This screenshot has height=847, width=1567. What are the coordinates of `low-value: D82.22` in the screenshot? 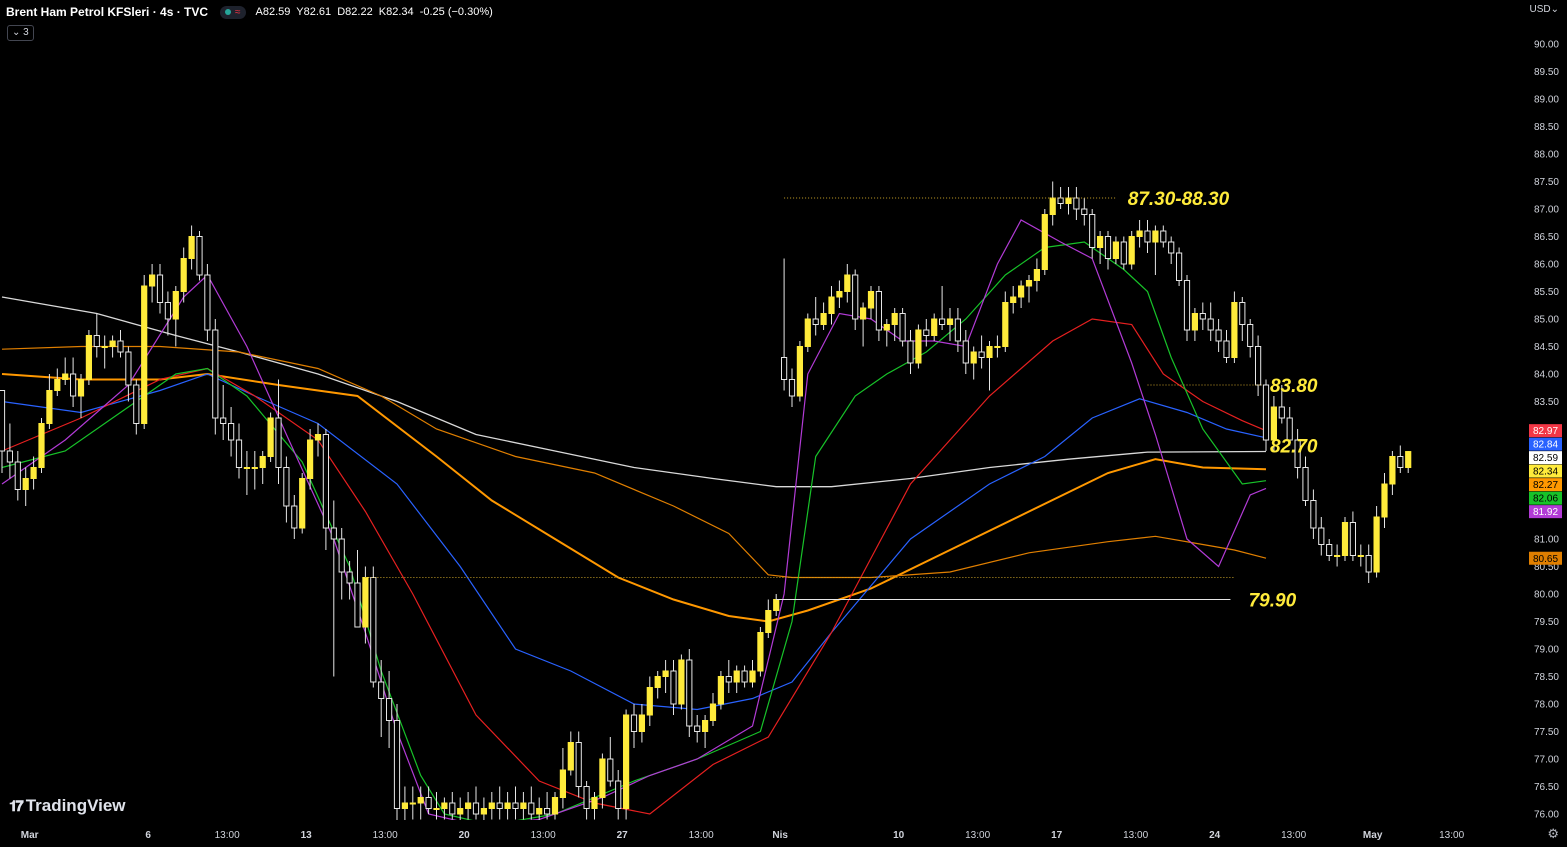 It's located at (355, 12).